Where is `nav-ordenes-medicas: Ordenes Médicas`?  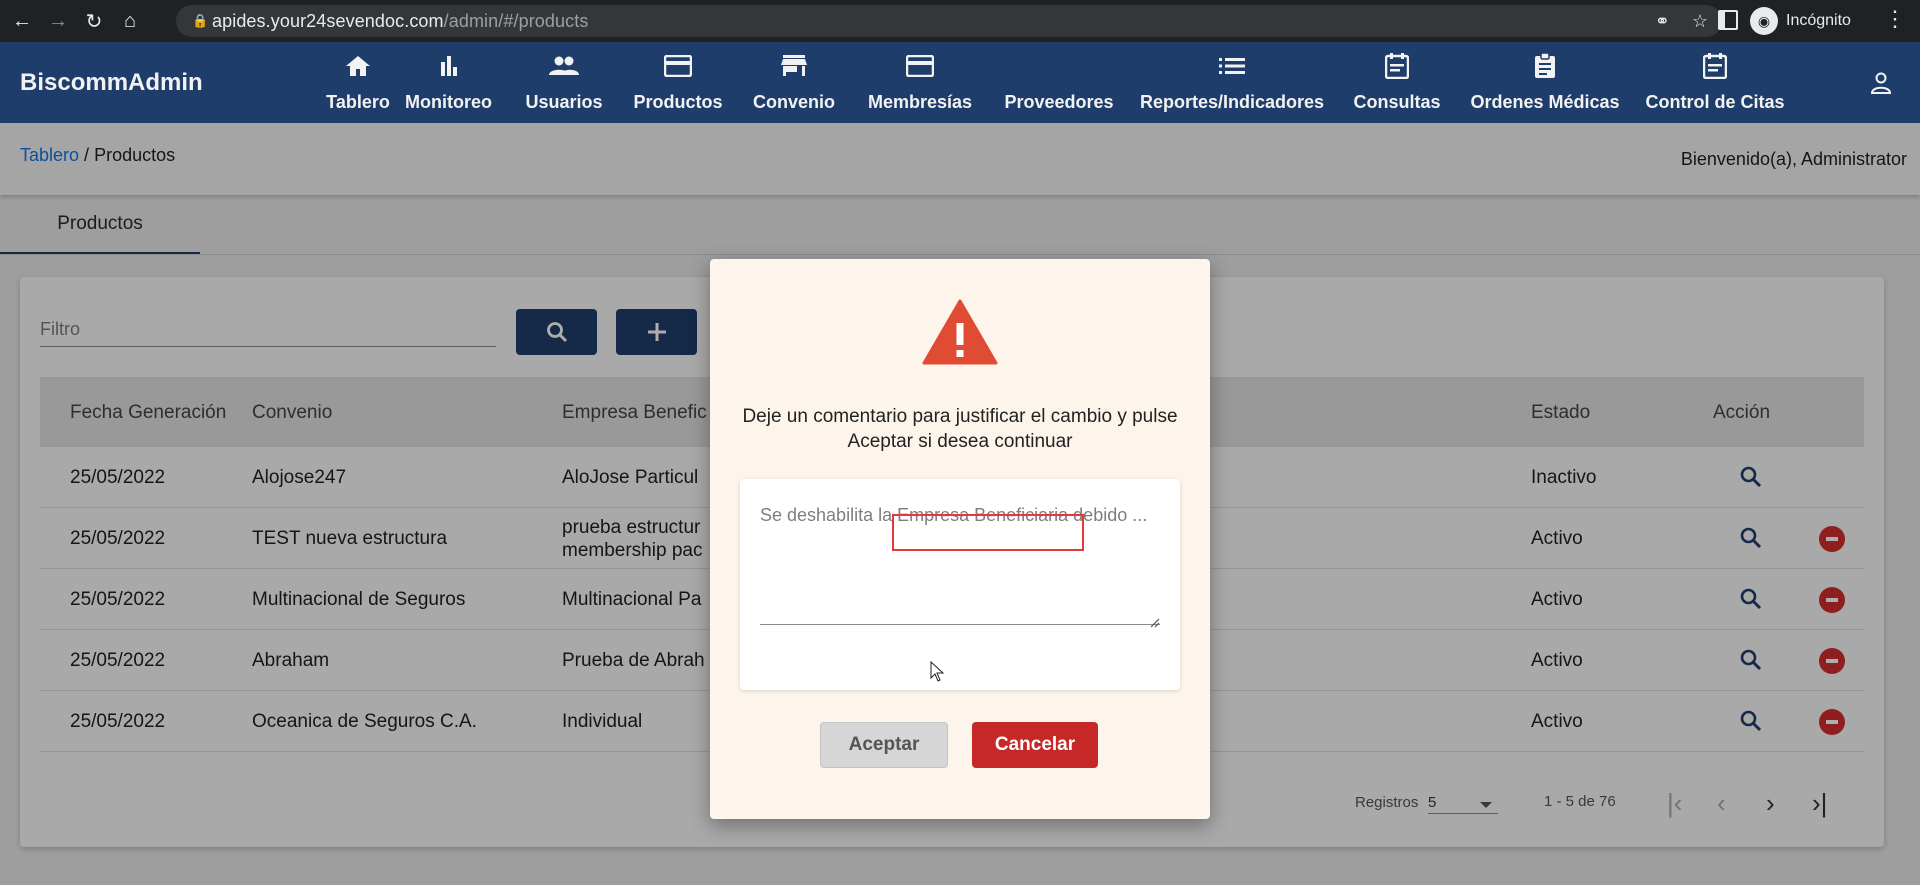 nav-ordenes-medicas: Ordenes Médicas is located at coordinates (1545, 82).